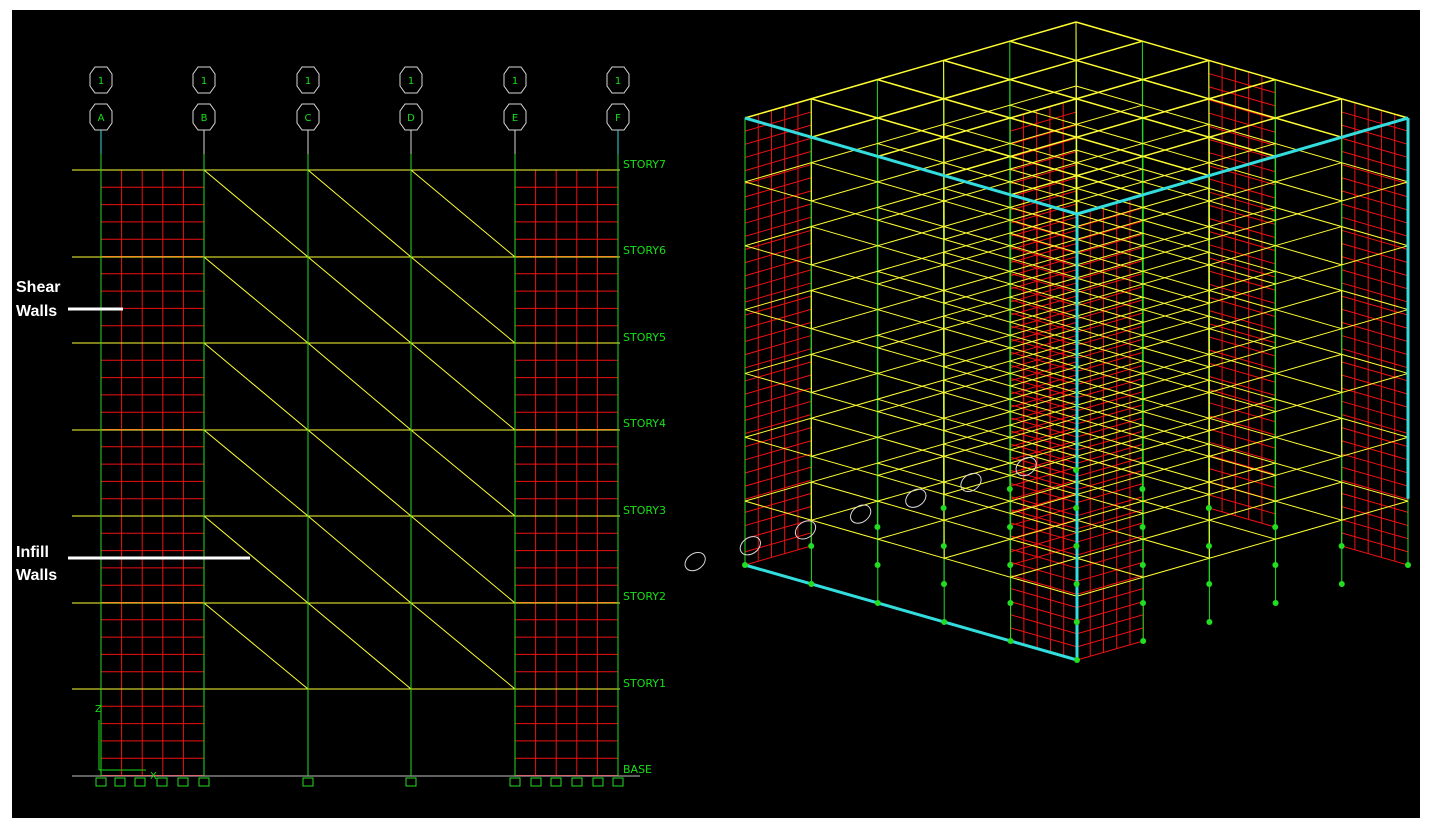 This screenshot has height=828, width=1431. Describe the element at coordinates (644, 510) in the screenshot. I see `story-label-3: STORY3` at that location.